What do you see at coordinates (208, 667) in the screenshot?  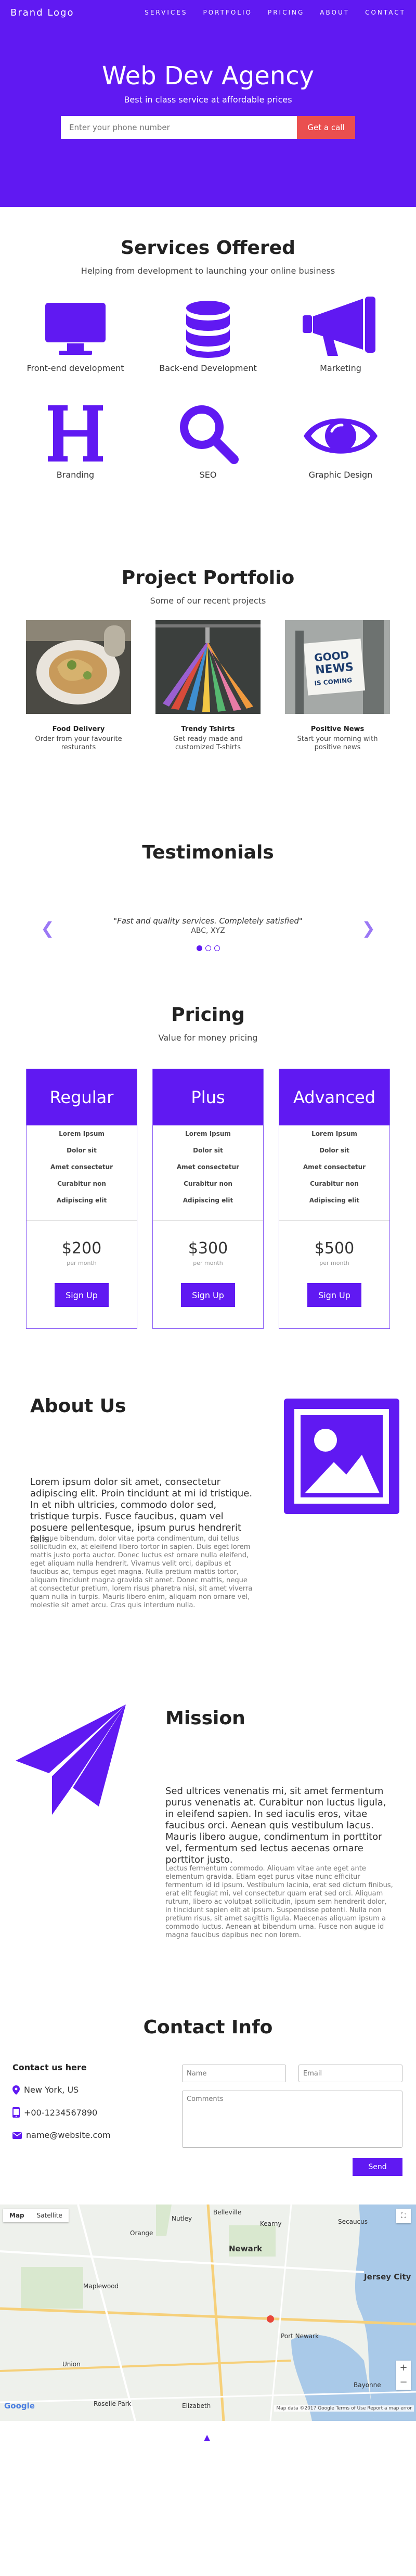 I see `tshirts-image` at bounding box center [208, 667].